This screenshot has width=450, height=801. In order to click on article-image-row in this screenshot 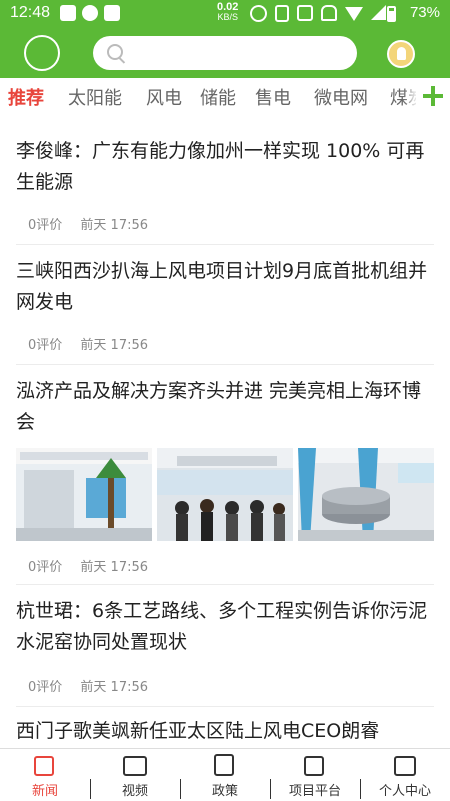, I will do `click(225, 494)`.